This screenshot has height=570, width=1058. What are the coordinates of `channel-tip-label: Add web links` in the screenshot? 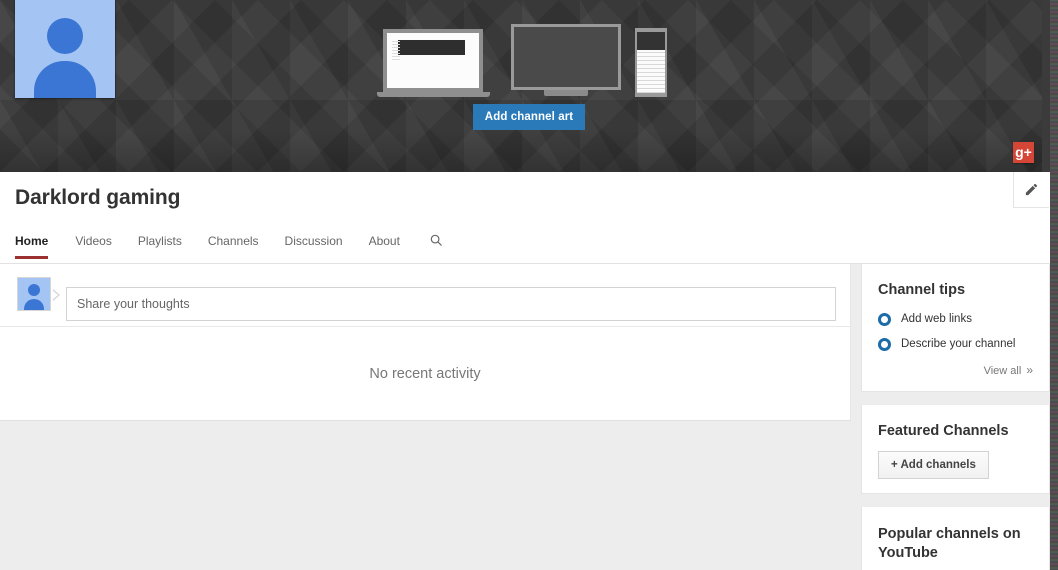 It's located at (936, 319).